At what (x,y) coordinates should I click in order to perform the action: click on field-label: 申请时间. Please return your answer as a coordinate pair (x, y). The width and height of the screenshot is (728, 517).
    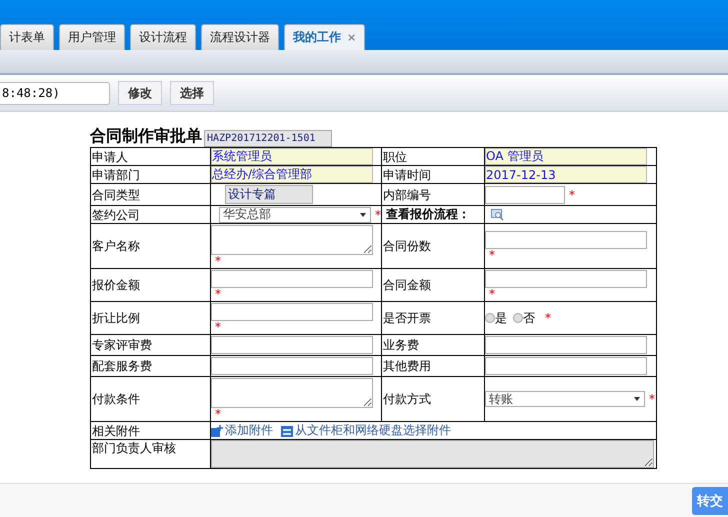
    Looking at the image, I should click on (433, 175).